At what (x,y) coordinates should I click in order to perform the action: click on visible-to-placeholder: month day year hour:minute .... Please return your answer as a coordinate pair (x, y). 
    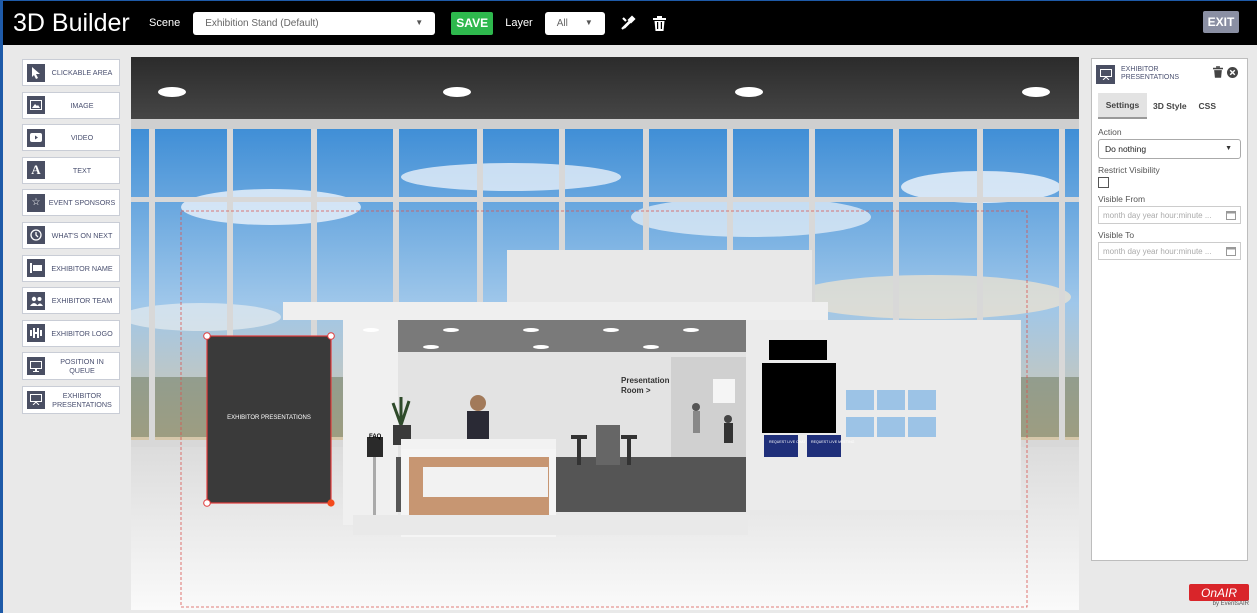
    Looking at the image, I should click on (1157, 251).